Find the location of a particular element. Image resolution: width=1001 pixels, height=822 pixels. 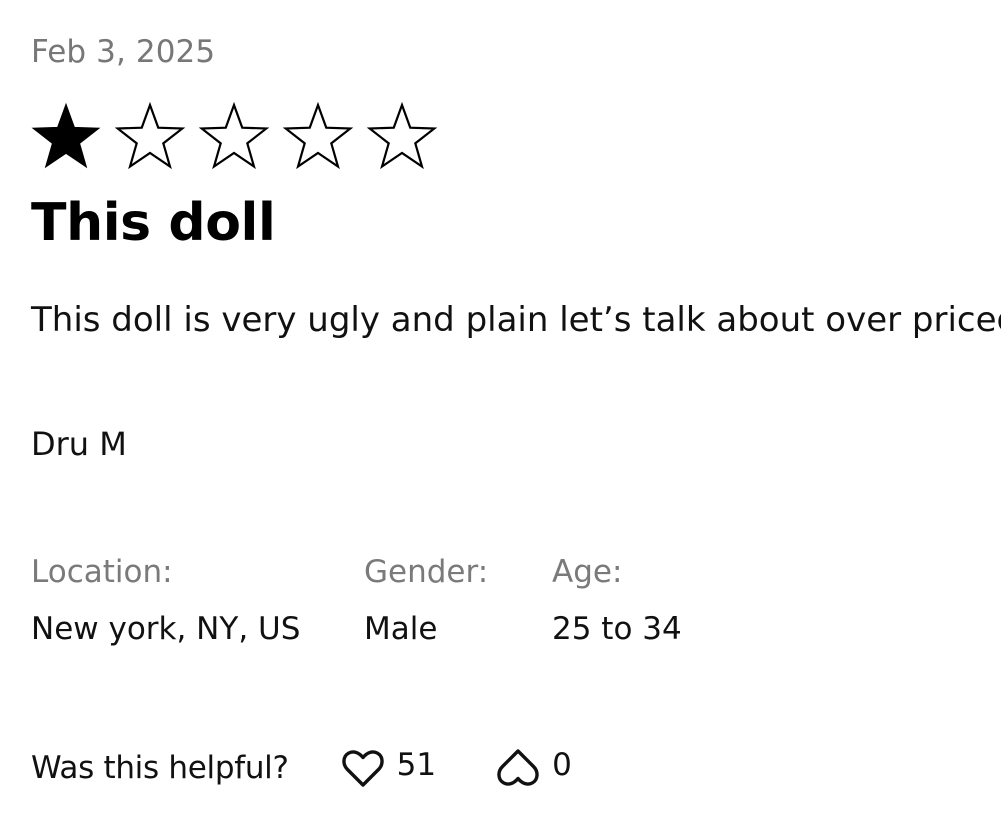

helpful-yes-button: 51 is located at coordinates (387, 768).